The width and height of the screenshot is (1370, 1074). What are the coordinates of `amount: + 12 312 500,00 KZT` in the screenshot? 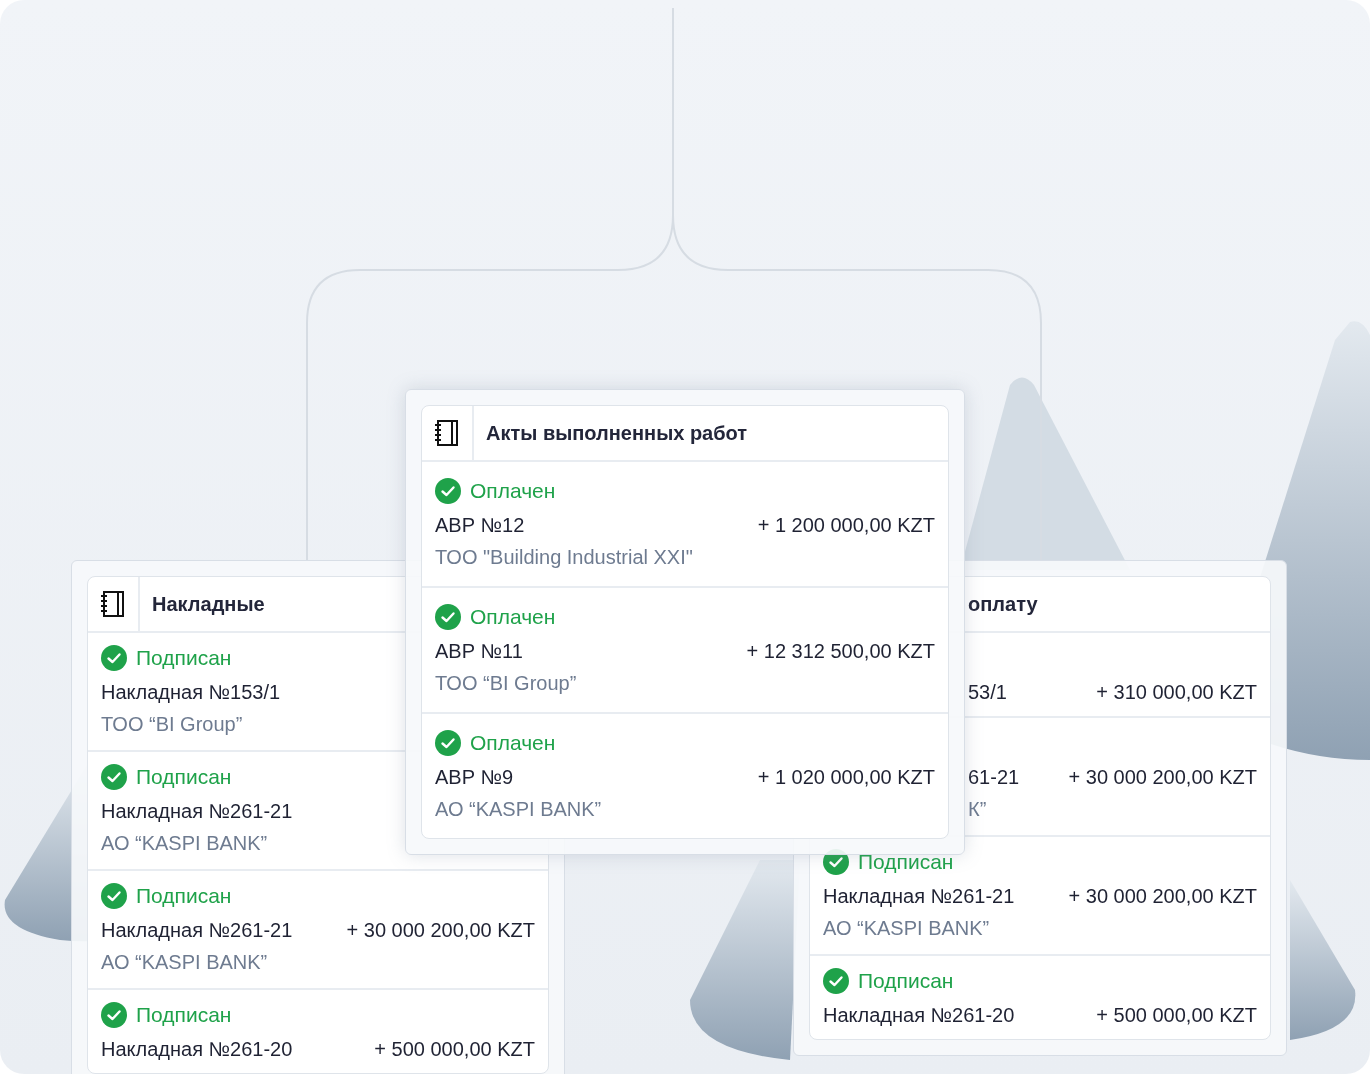 It's located at (840, 651).